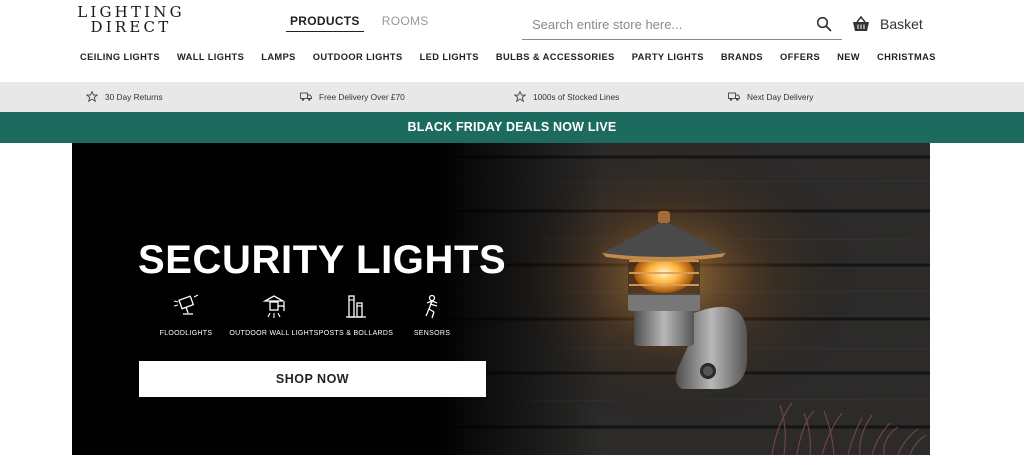 Image resolution: width=1024 pixels, height=455 pixels. What do you see at coordinates (780, 96) in the screenshot?
I see `usp-text: Next Day Delivery` at bounding box center [780, 96].